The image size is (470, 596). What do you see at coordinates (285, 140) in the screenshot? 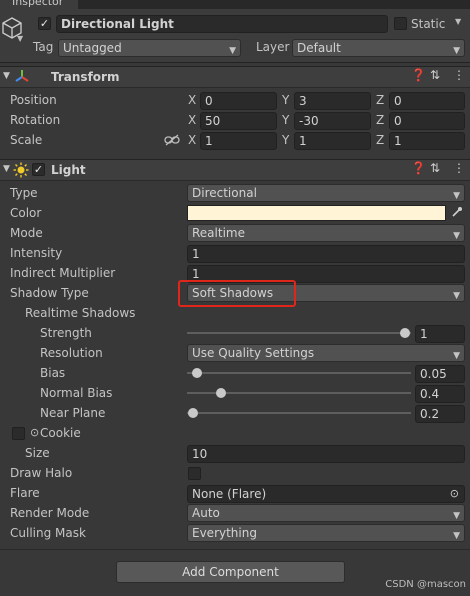
I see `scale-y-label: Y` at bounding box center [285, 140].